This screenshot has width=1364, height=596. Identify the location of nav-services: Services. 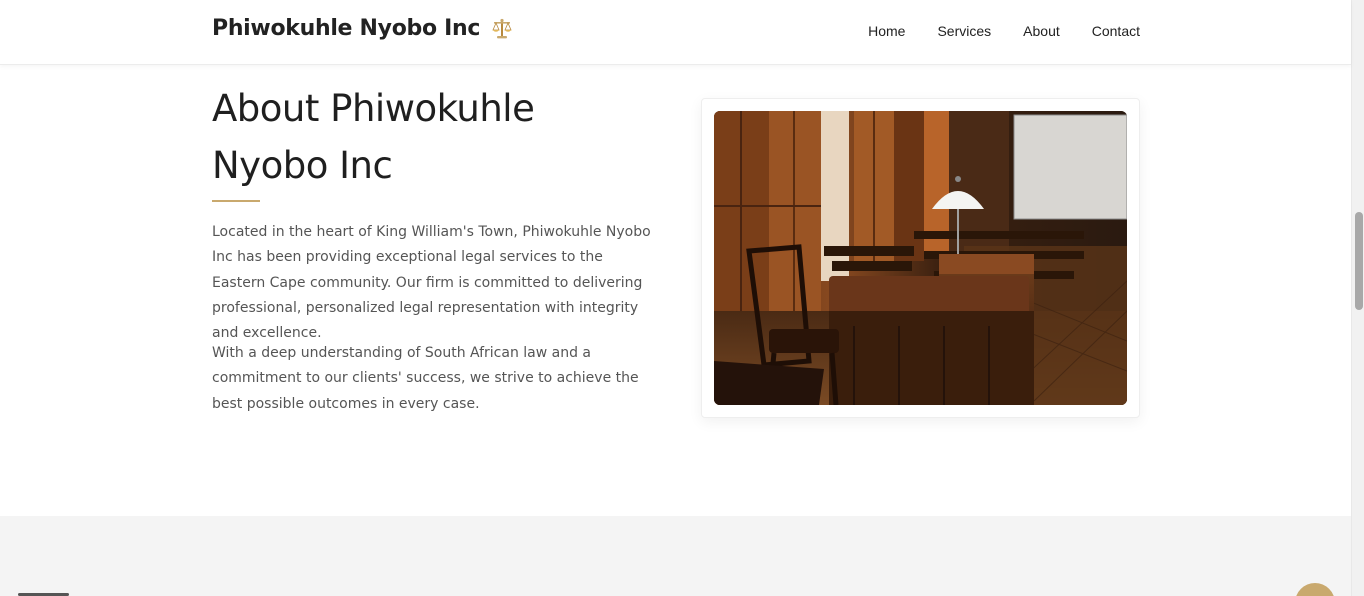
(964, 31).